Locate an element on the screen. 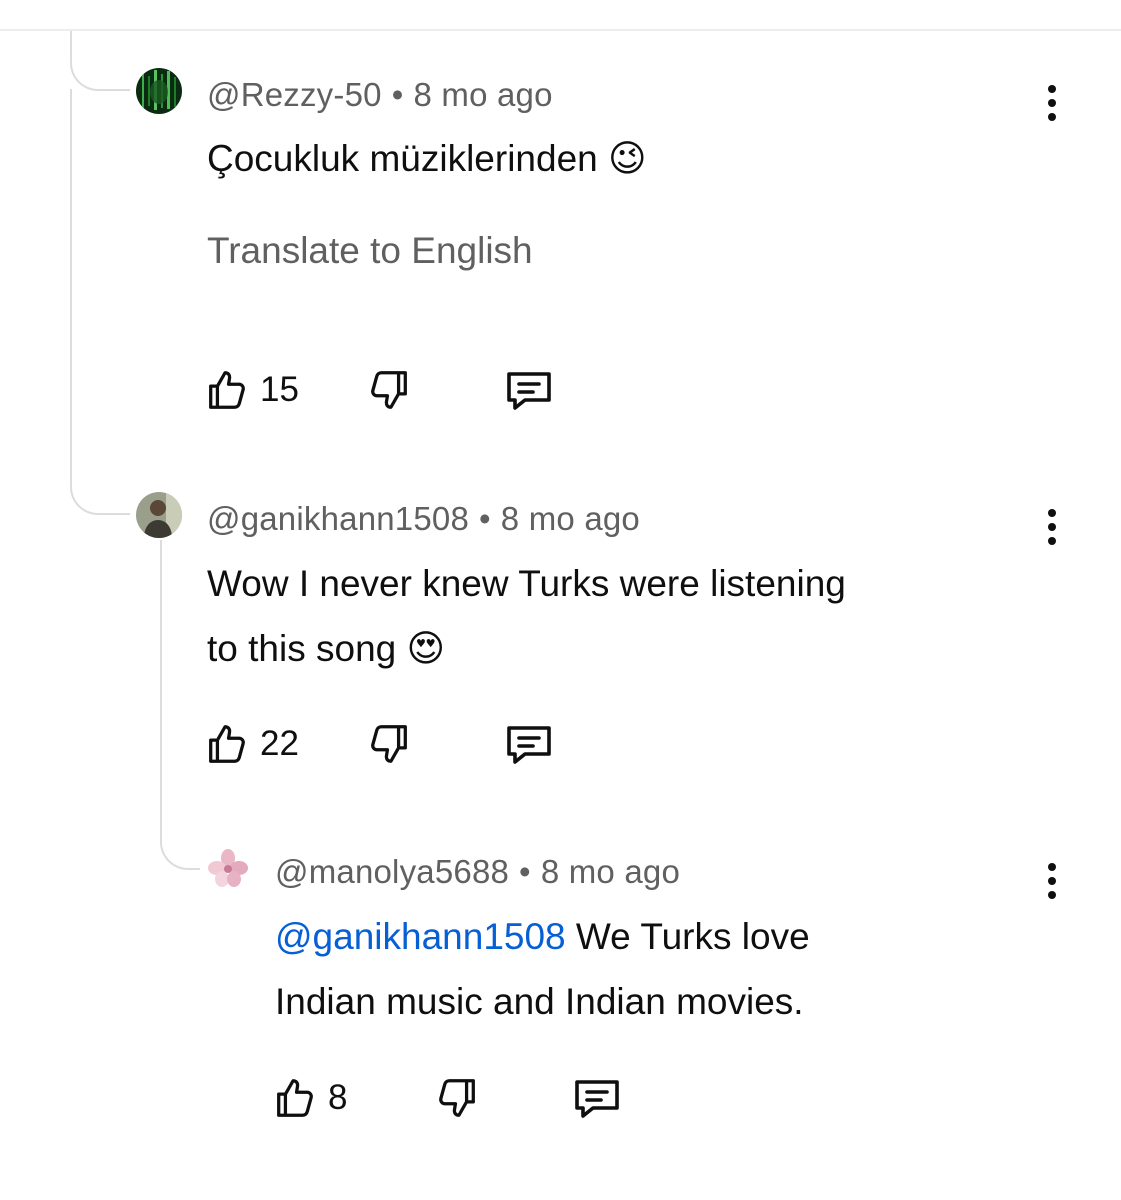 The image size is (1121, 1200). comment-actions: 8 is located at coordinates (452, 1099).